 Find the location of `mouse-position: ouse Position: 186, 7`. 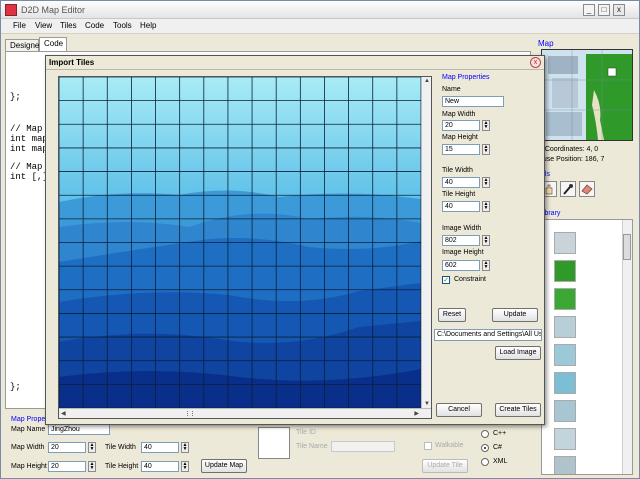

mouse-position: ouse Position: 186, 7 is located at coordinates (572, 159).